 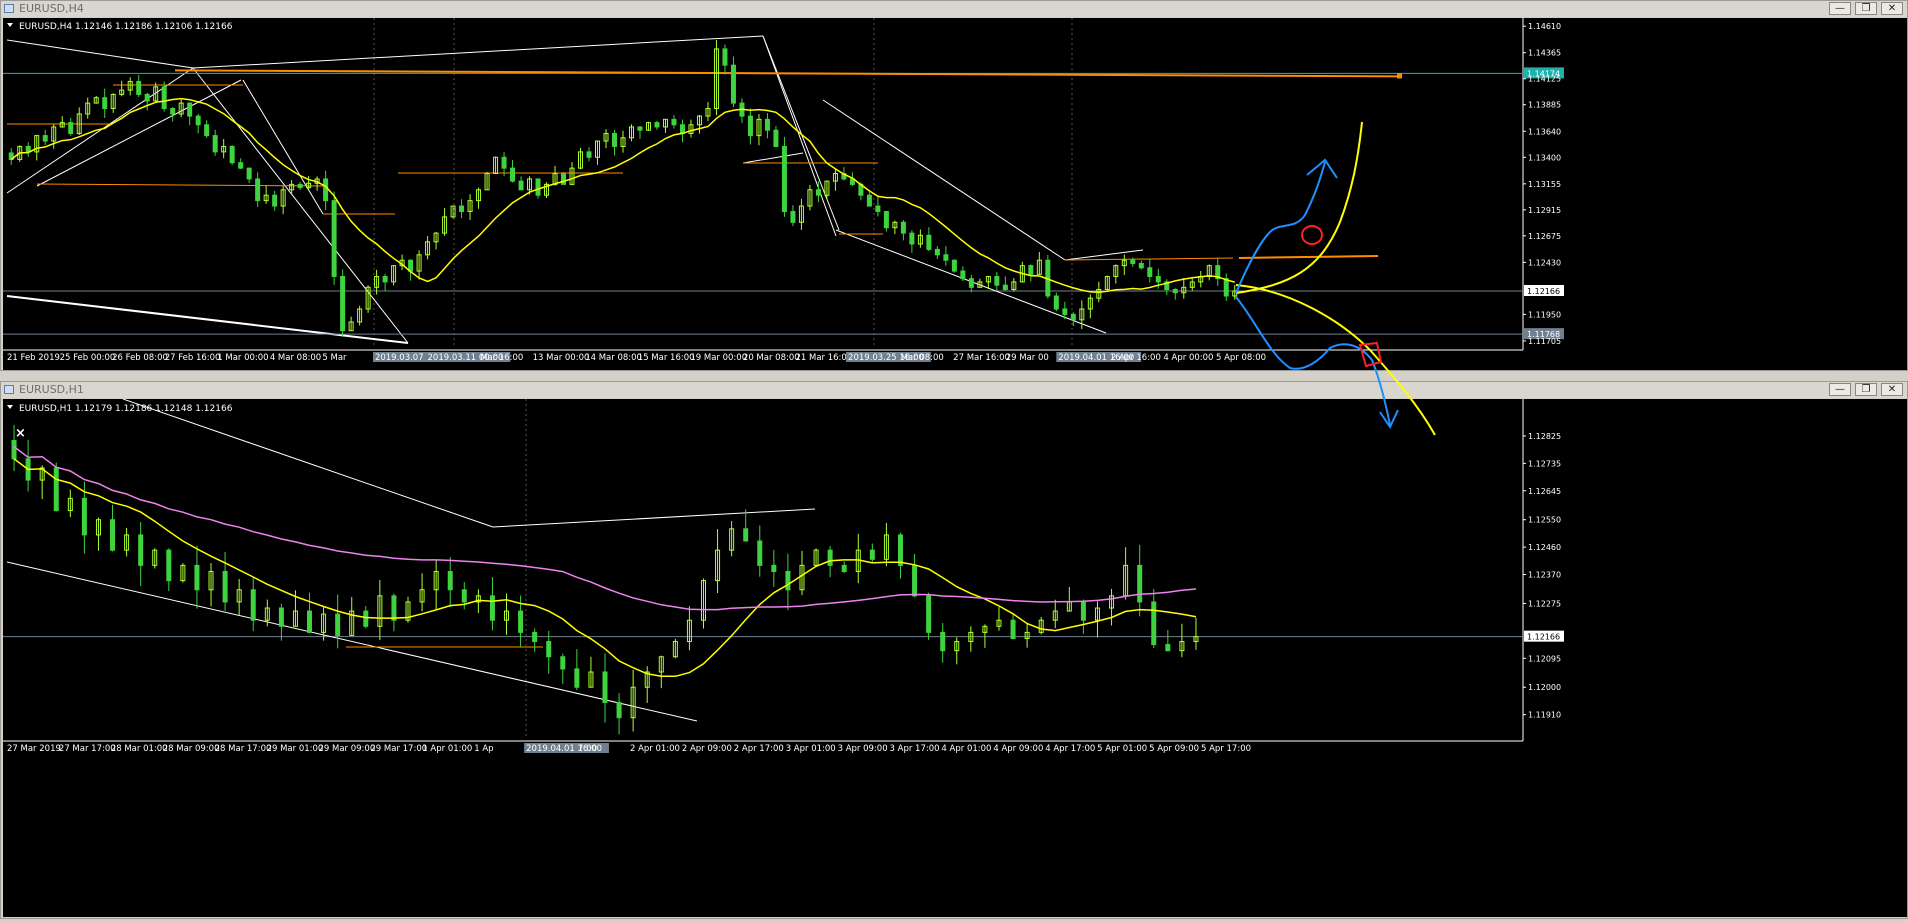 What do you see at coordinates (501, 358) in the screenshot?
I see `time-tick-label: Mar 16:00` at bounding box center [501, 358].